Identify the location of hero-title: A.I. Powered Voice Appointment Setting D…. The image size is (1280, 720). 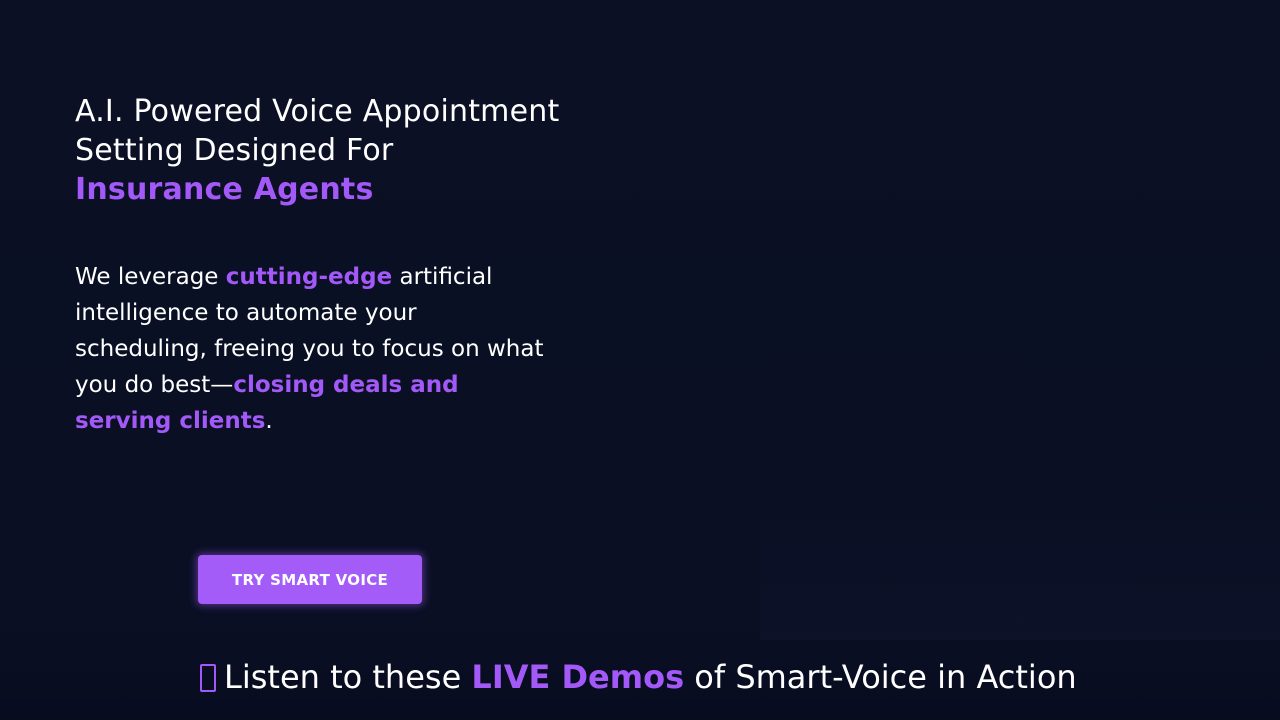
(320, 150).